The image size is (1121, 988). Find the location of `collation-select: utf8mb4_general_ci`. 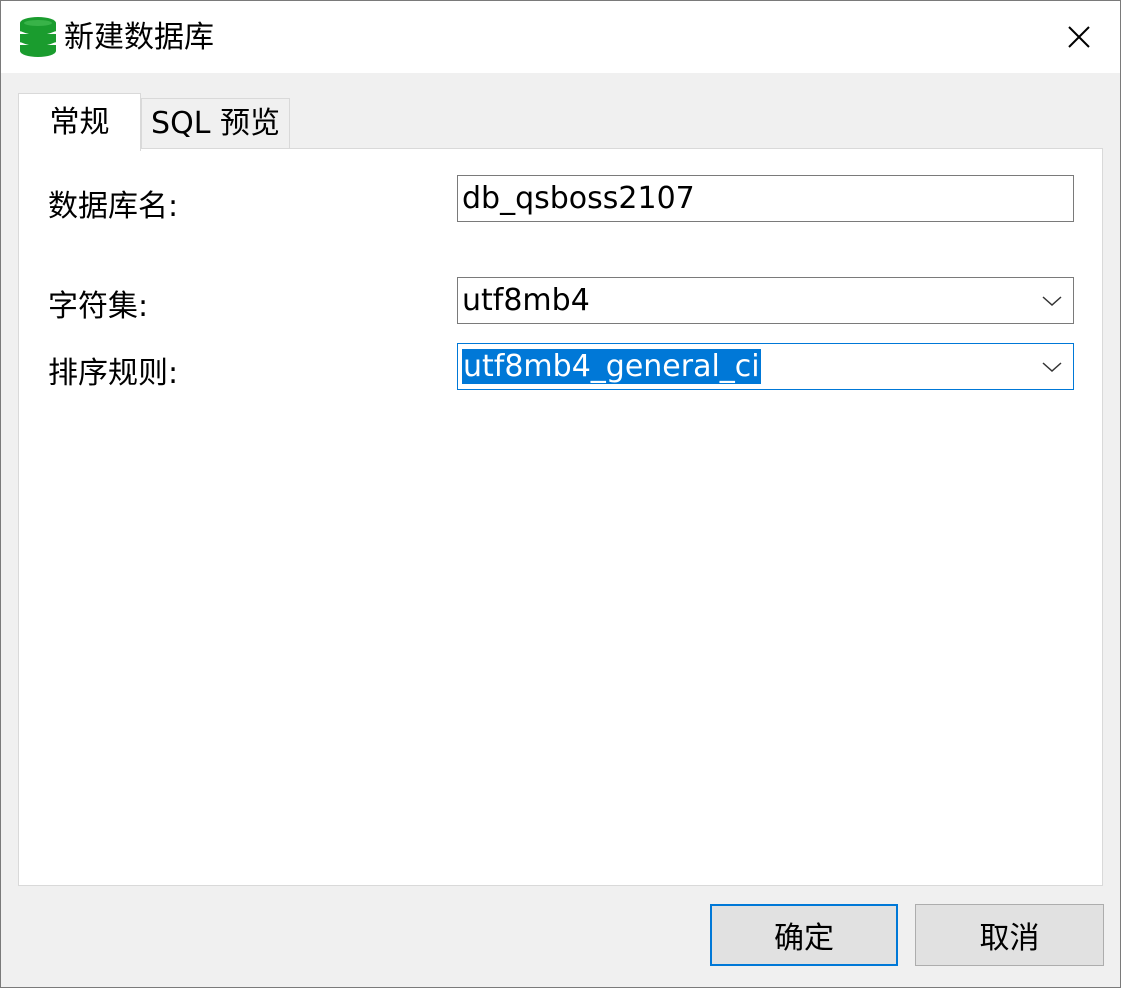

collation-select: utf8mb4_general_ci is located at coordinates (765, 366).